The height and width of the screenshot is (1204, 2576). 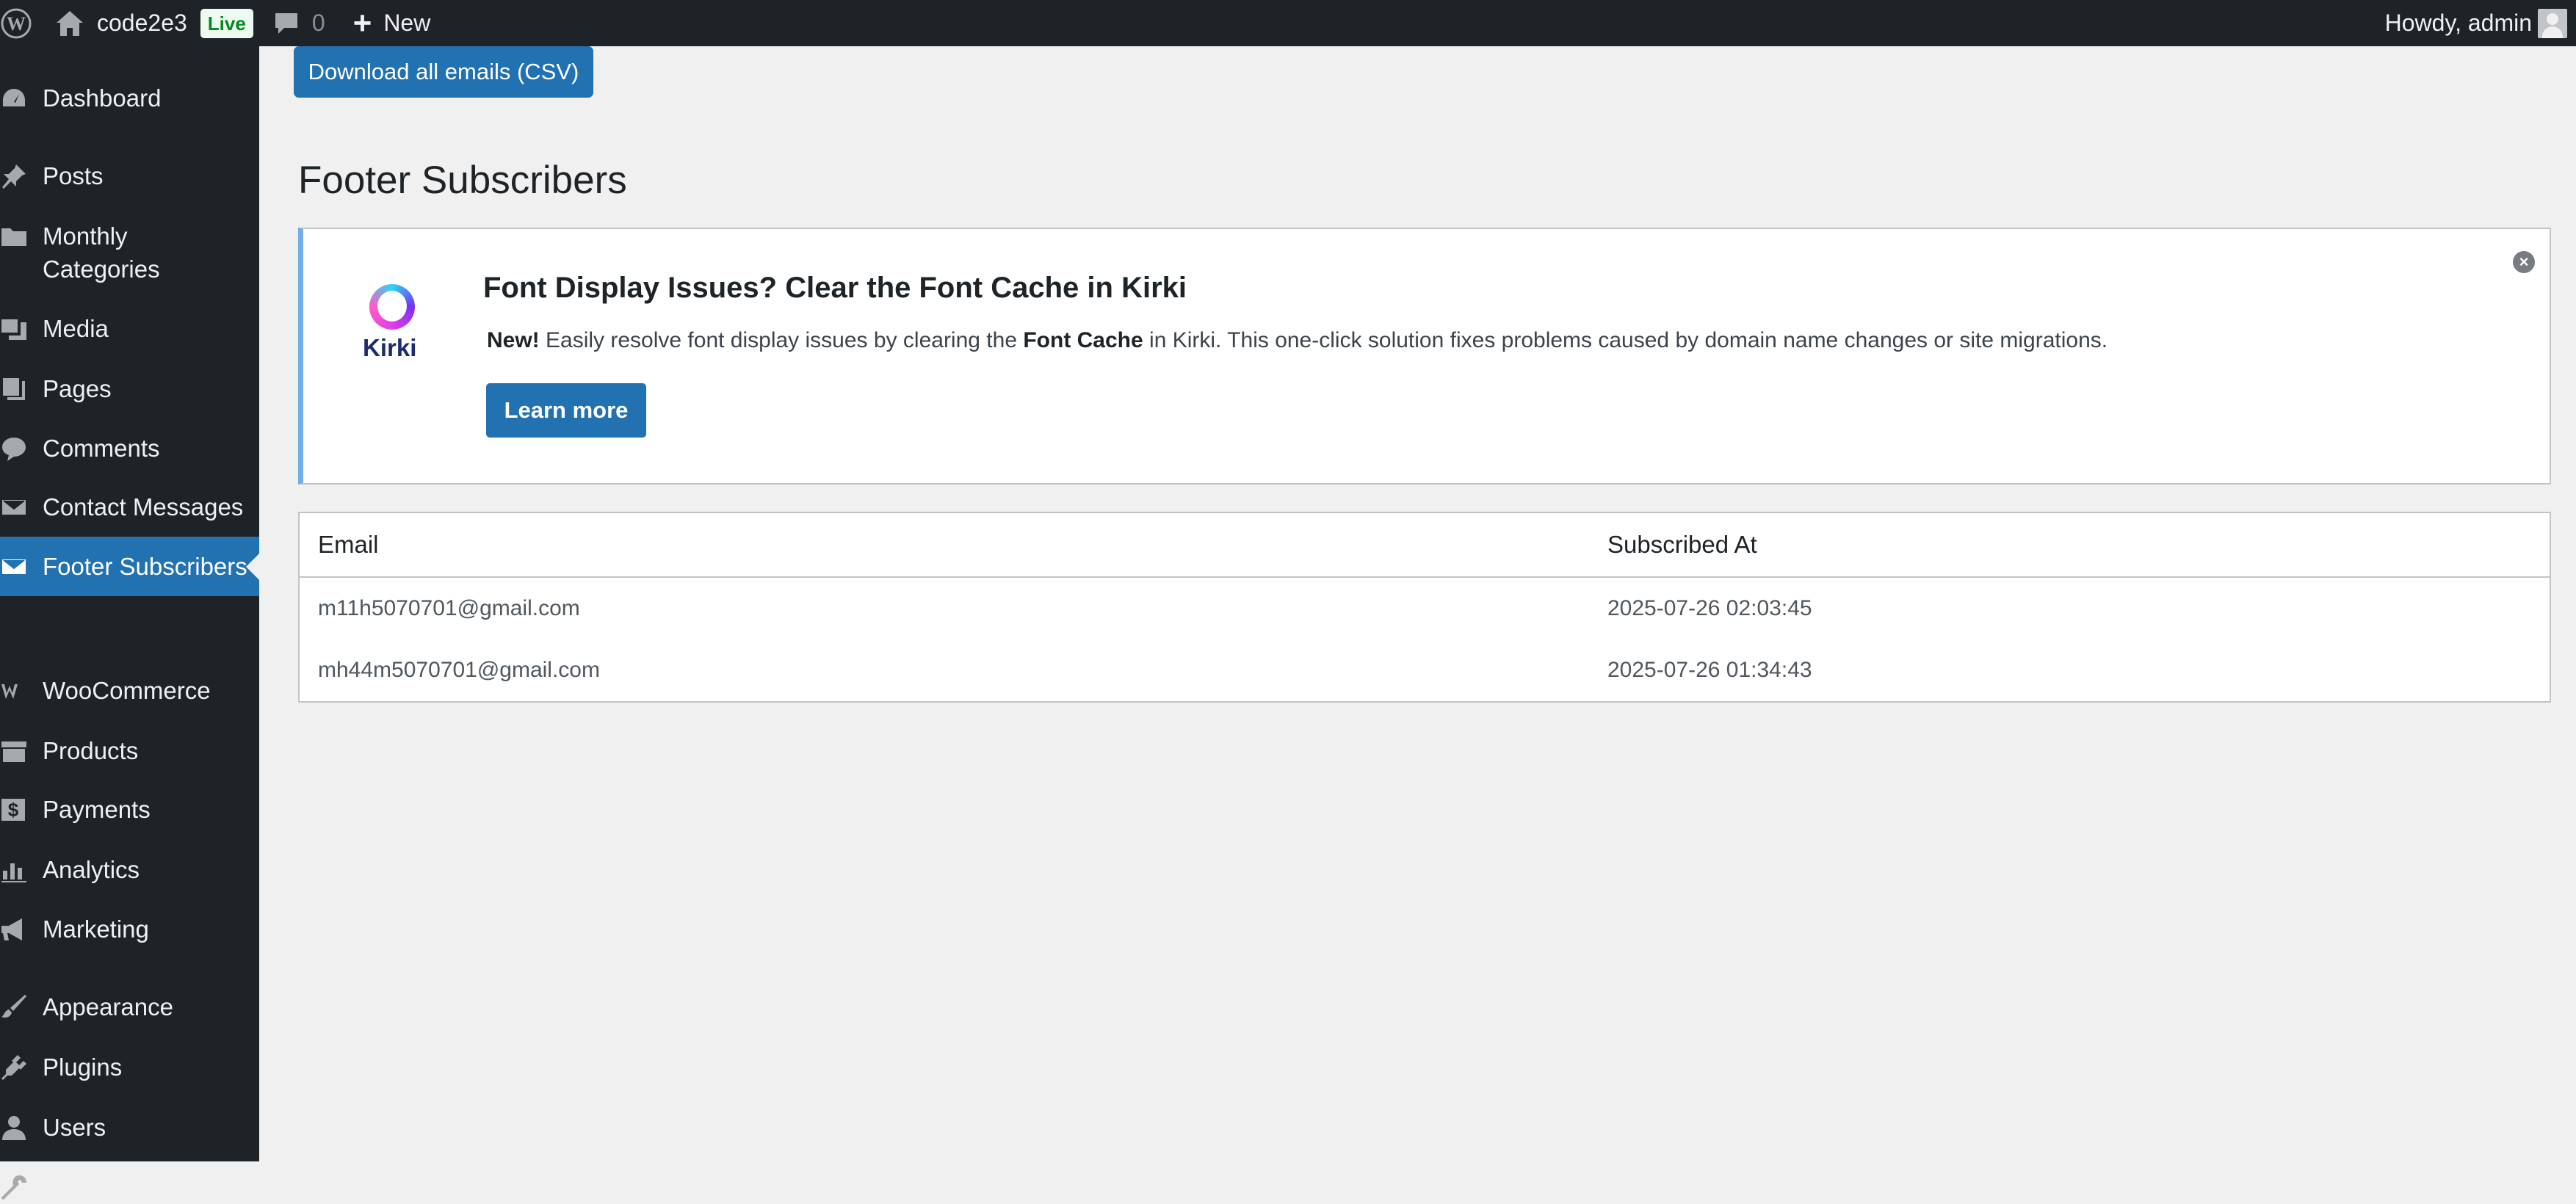 I want to click on notice-new-label: New!, so click(x=513, y=340).